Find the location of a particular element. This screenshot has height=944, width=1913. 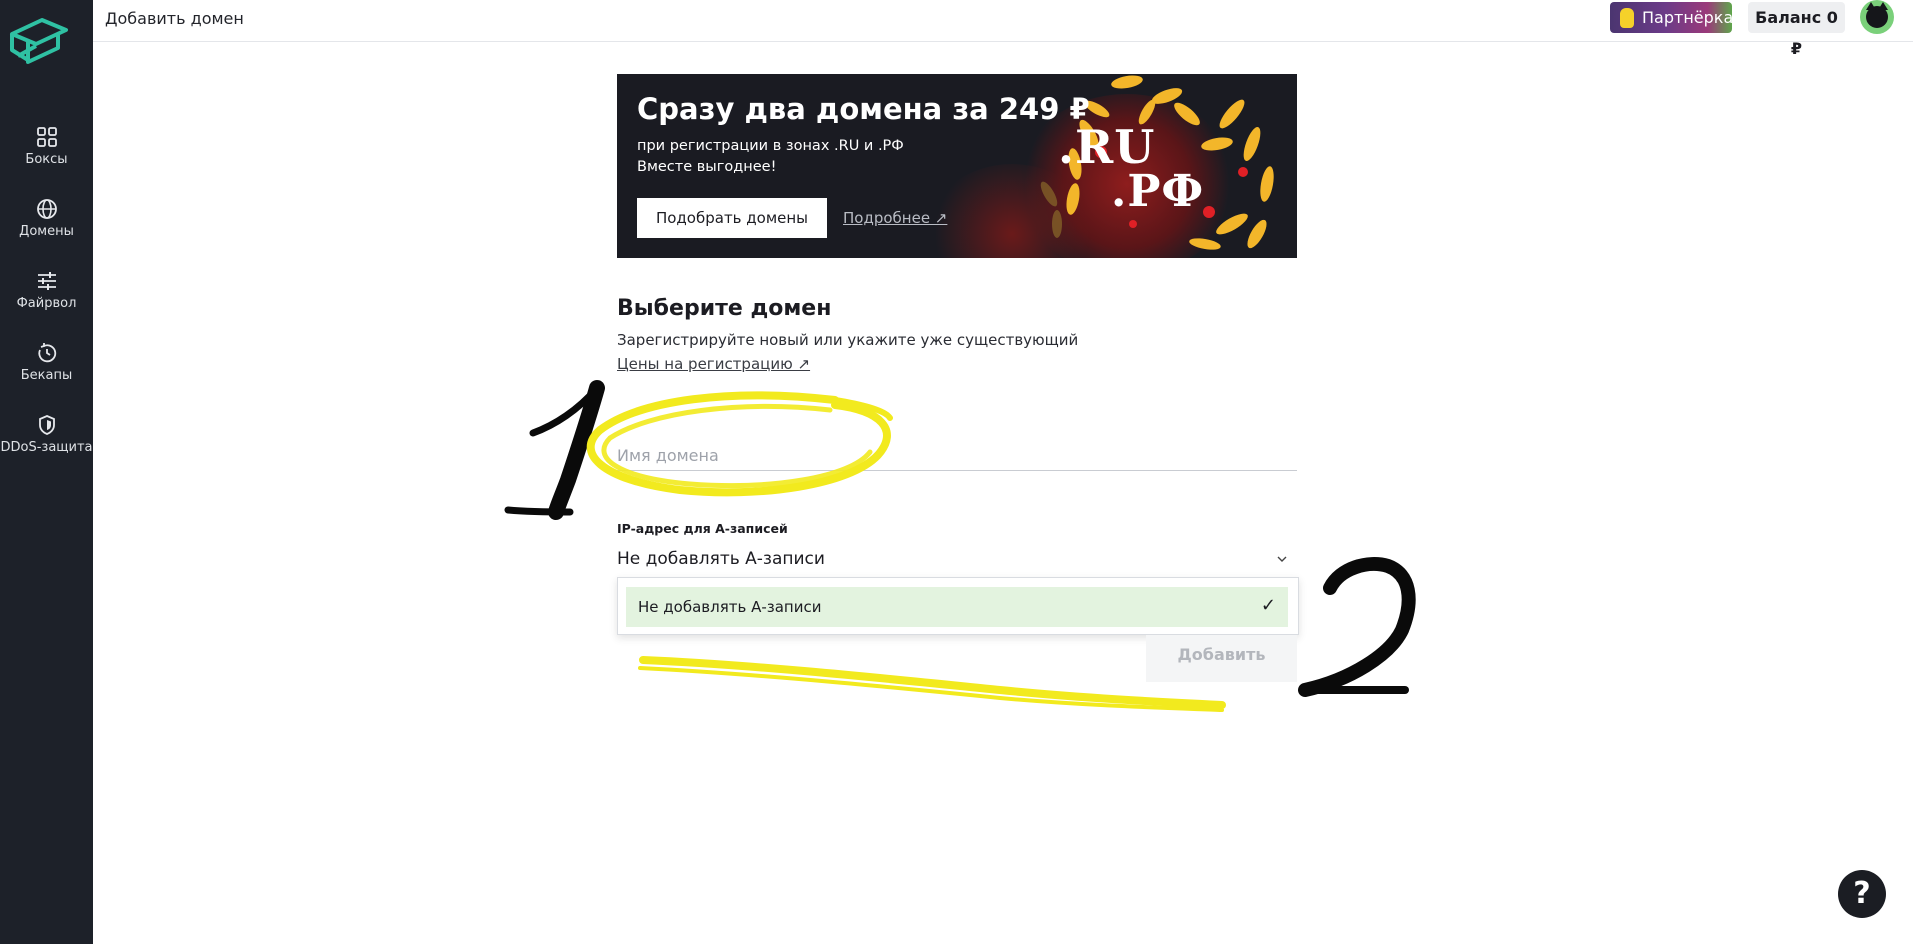

annotation-underline is located at coordinates (932, 684).